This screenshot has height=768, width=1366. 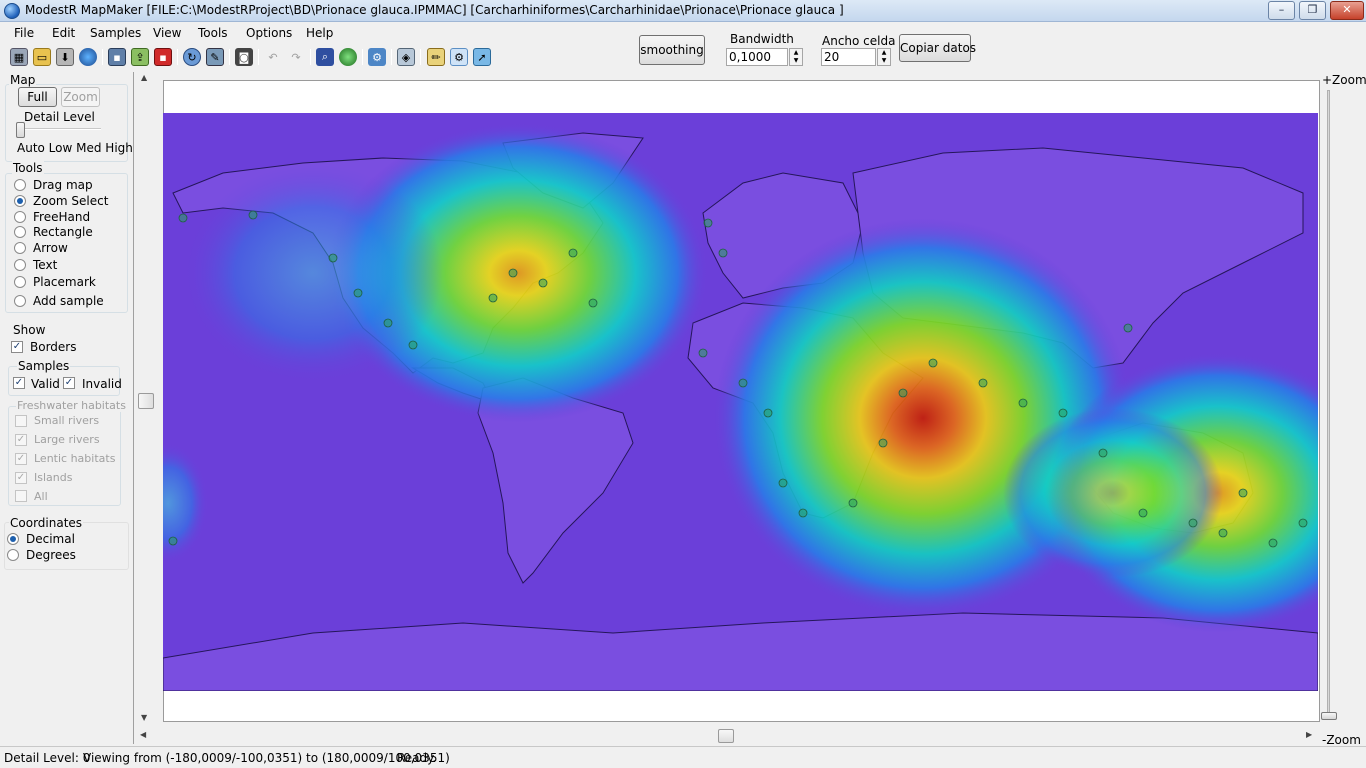 What do you see at coordinates (71, 201) in the screenshot?
I see `tool-zoom-select-label: Zoom Select` at bounding box center [71, 201].